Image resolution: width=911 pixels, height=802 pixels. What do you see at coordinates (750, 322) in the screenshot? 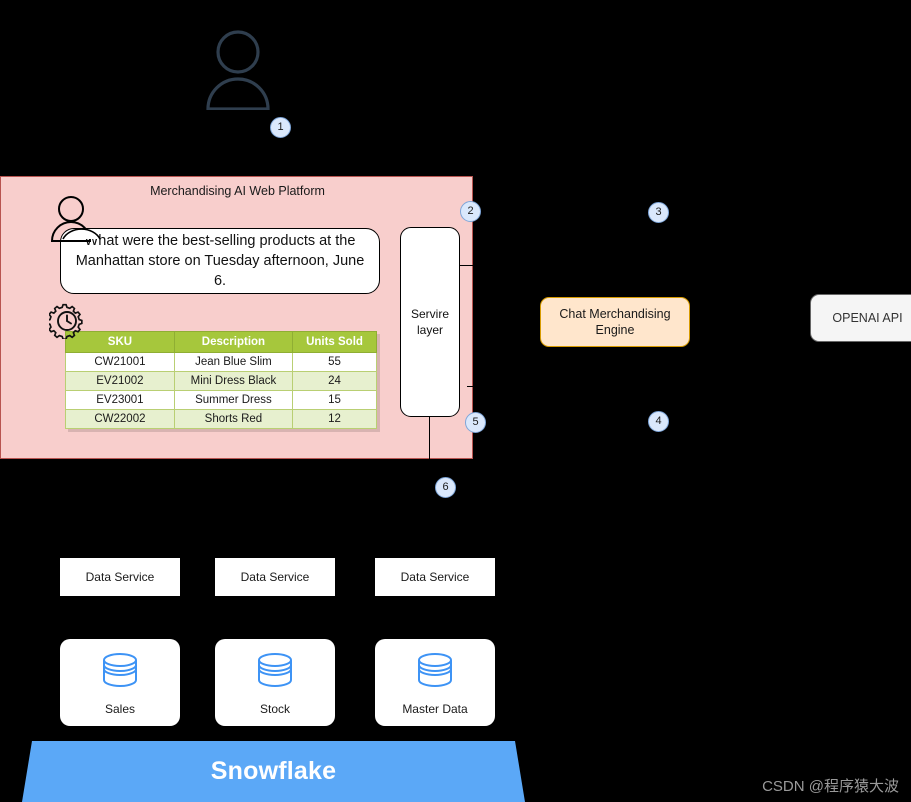
I see `wire-engine-to-openai` at bounding box center [750, 322].